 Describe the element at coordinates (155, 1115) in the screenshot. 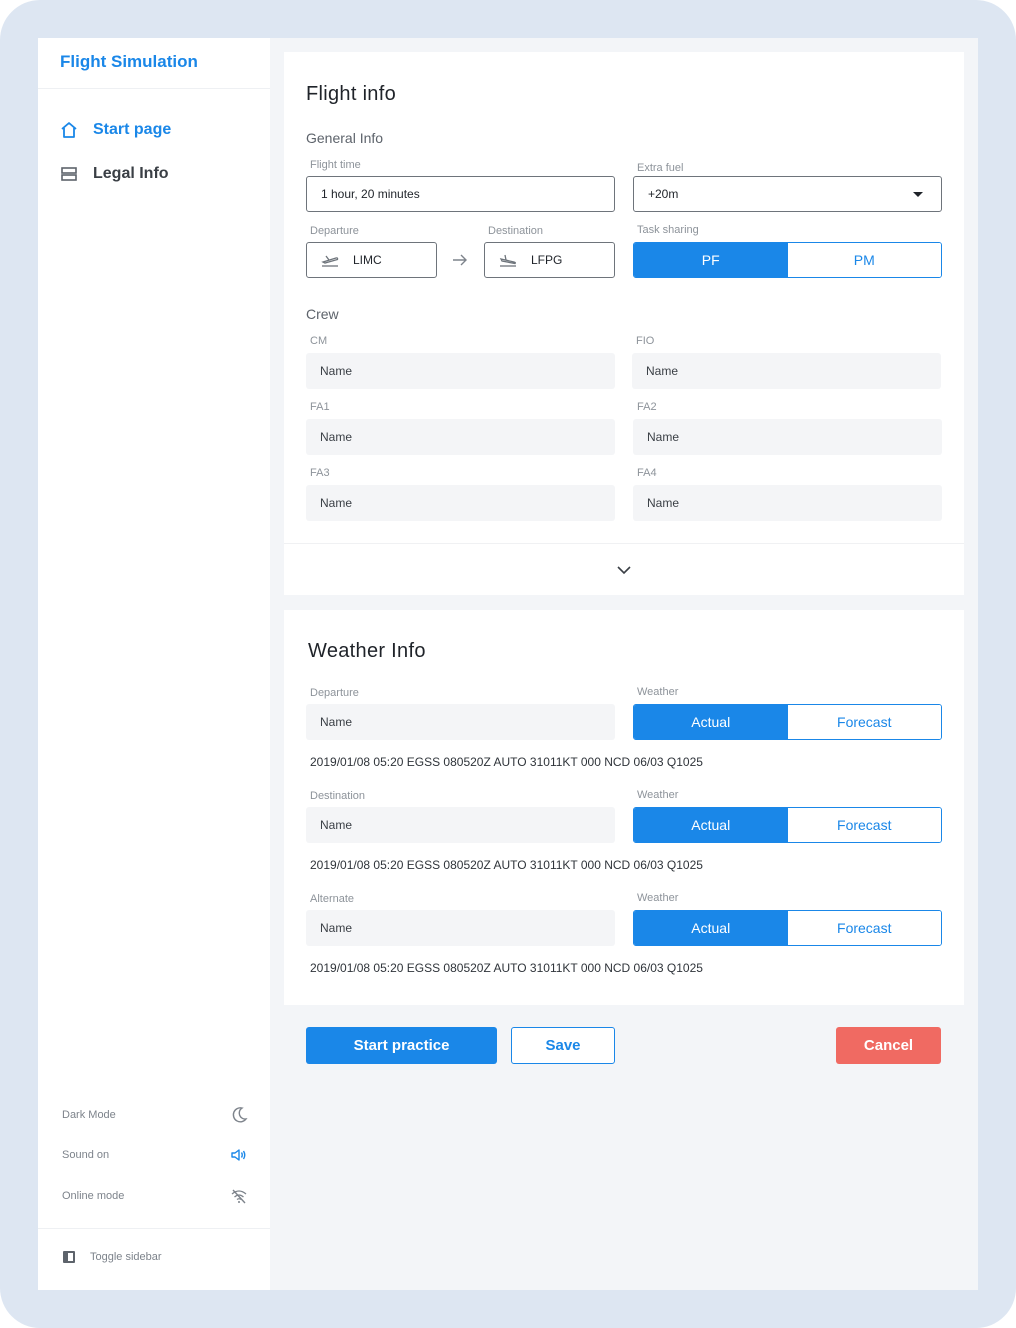

I see `dark-mode-setting: Dark Mode` at that location.